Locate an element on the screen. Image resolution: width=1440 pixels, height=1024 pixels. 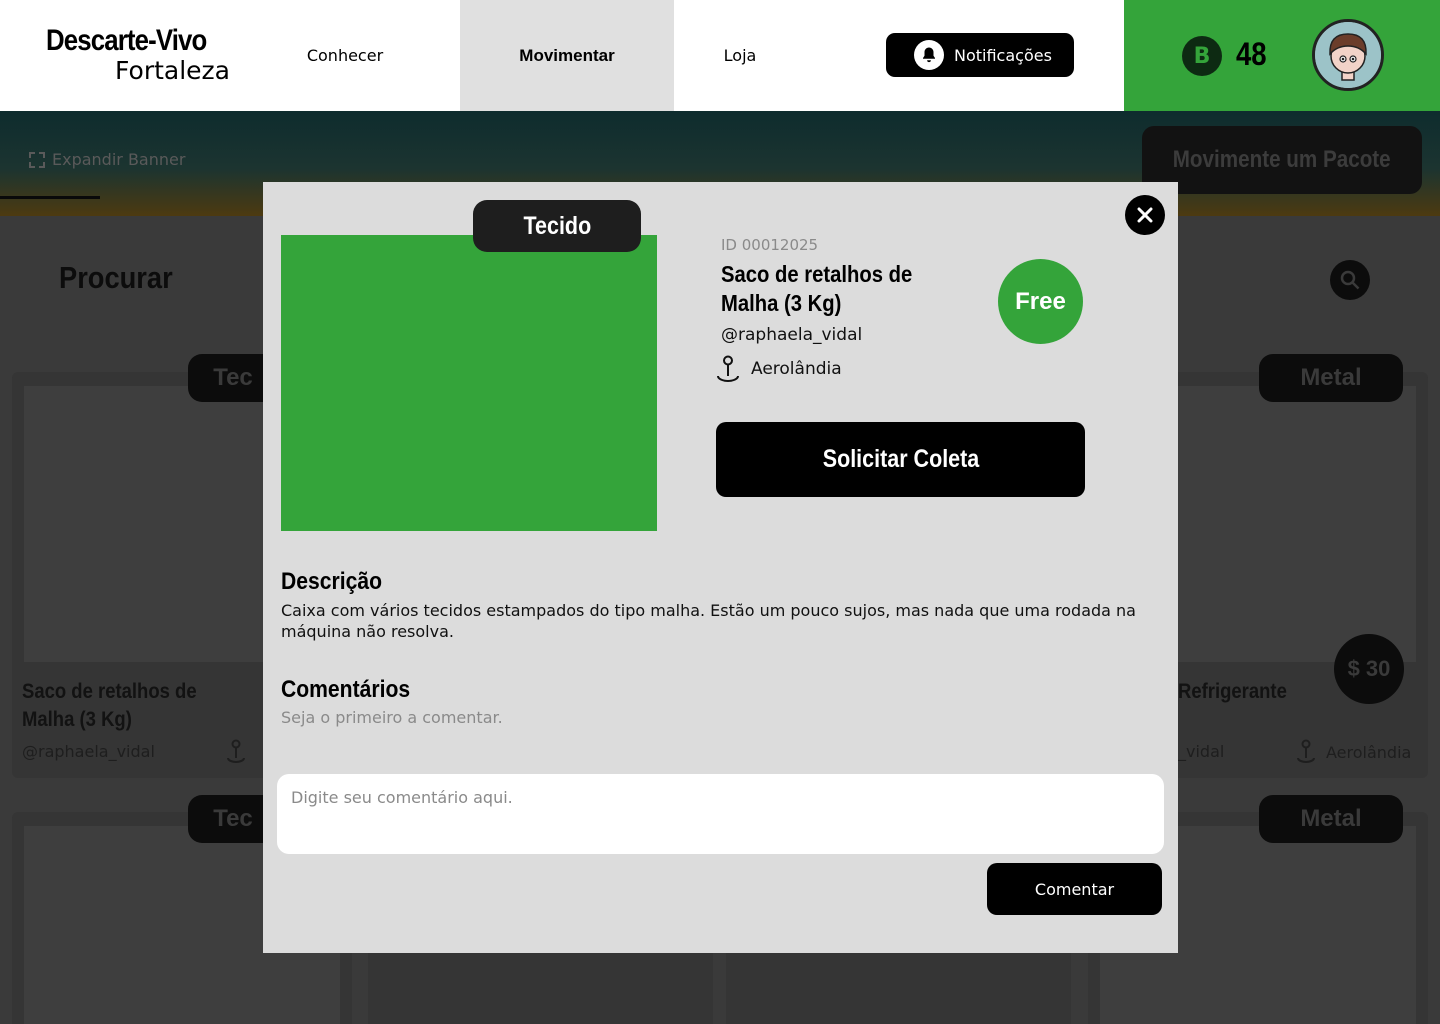
coin-icon: B is located at coordinates (1202, 56).